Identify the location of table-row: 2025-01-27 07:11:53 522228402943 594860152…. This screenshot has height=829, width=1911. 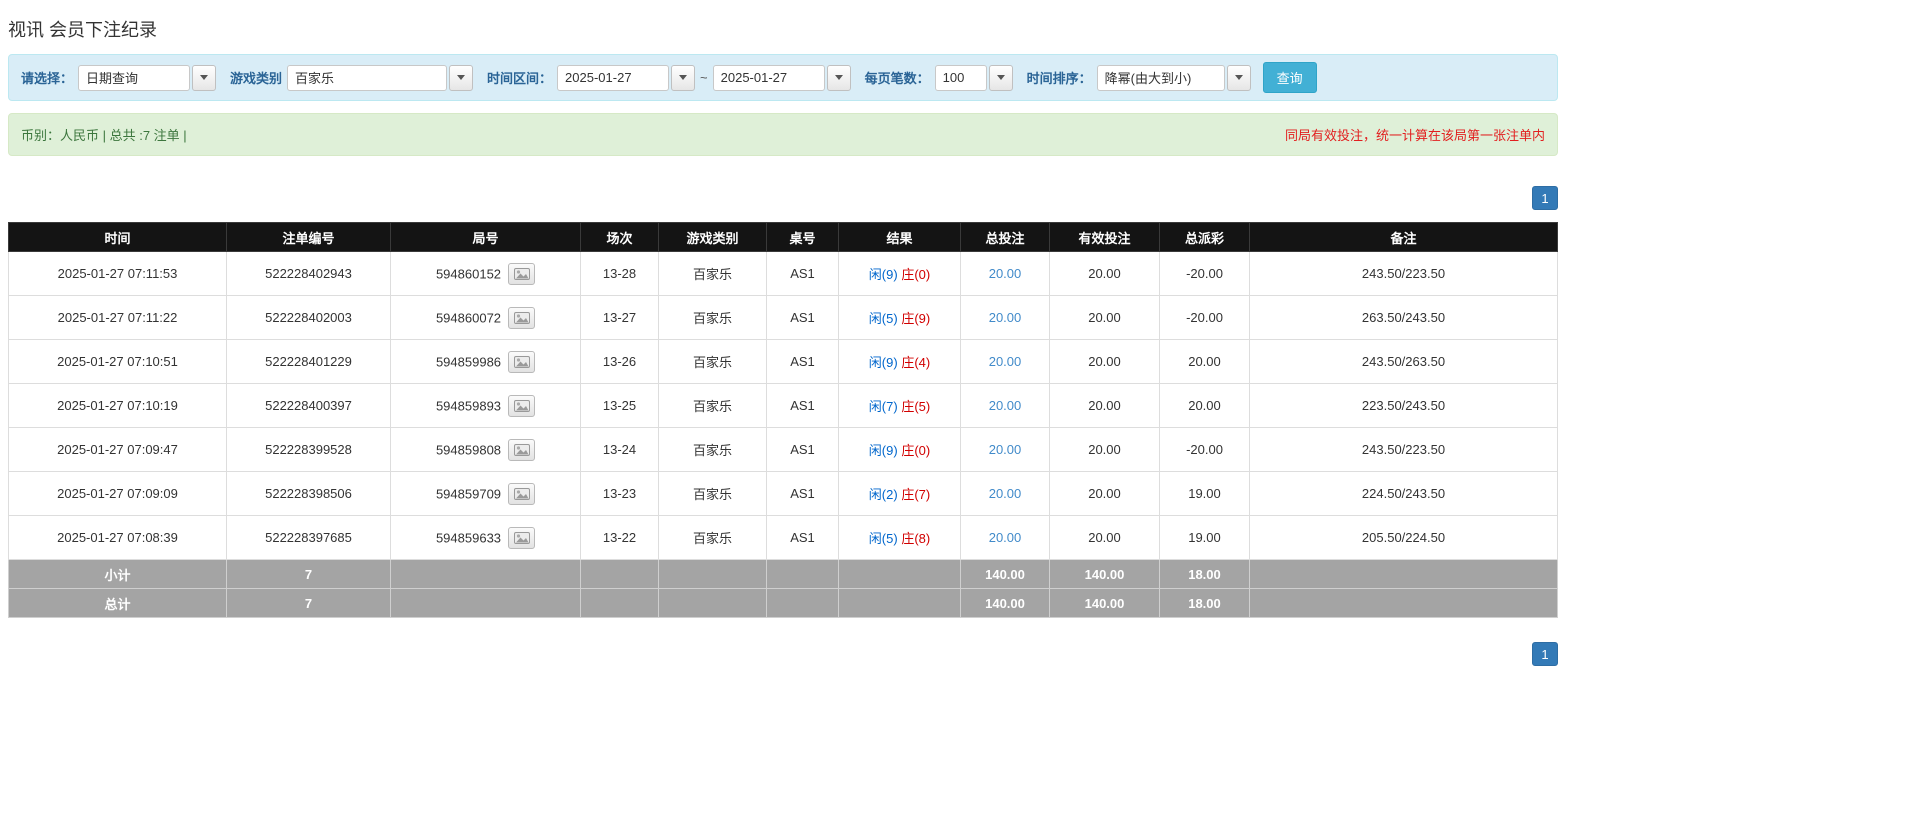
(783, 273).